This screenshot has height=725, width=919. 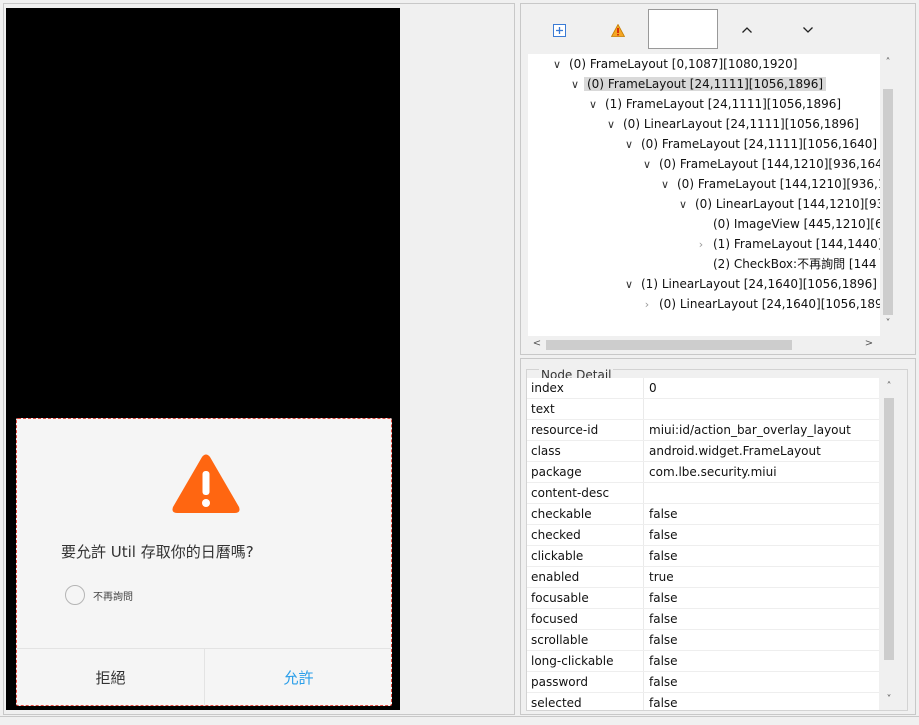 I want to click on chevron-down-icon, so click(x=808, y=30).